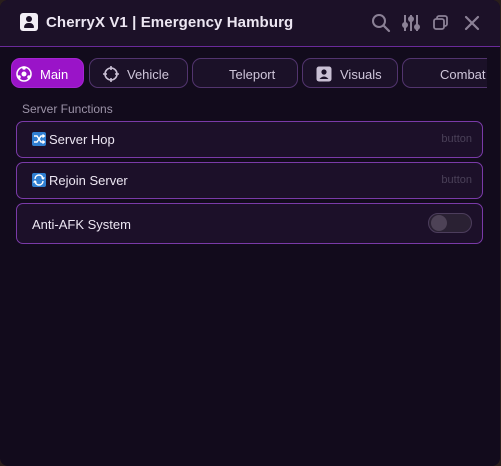 This screenshot has height=466, width=501. I want to click on tab-visuals-label: Visuals, so click(361, 74).